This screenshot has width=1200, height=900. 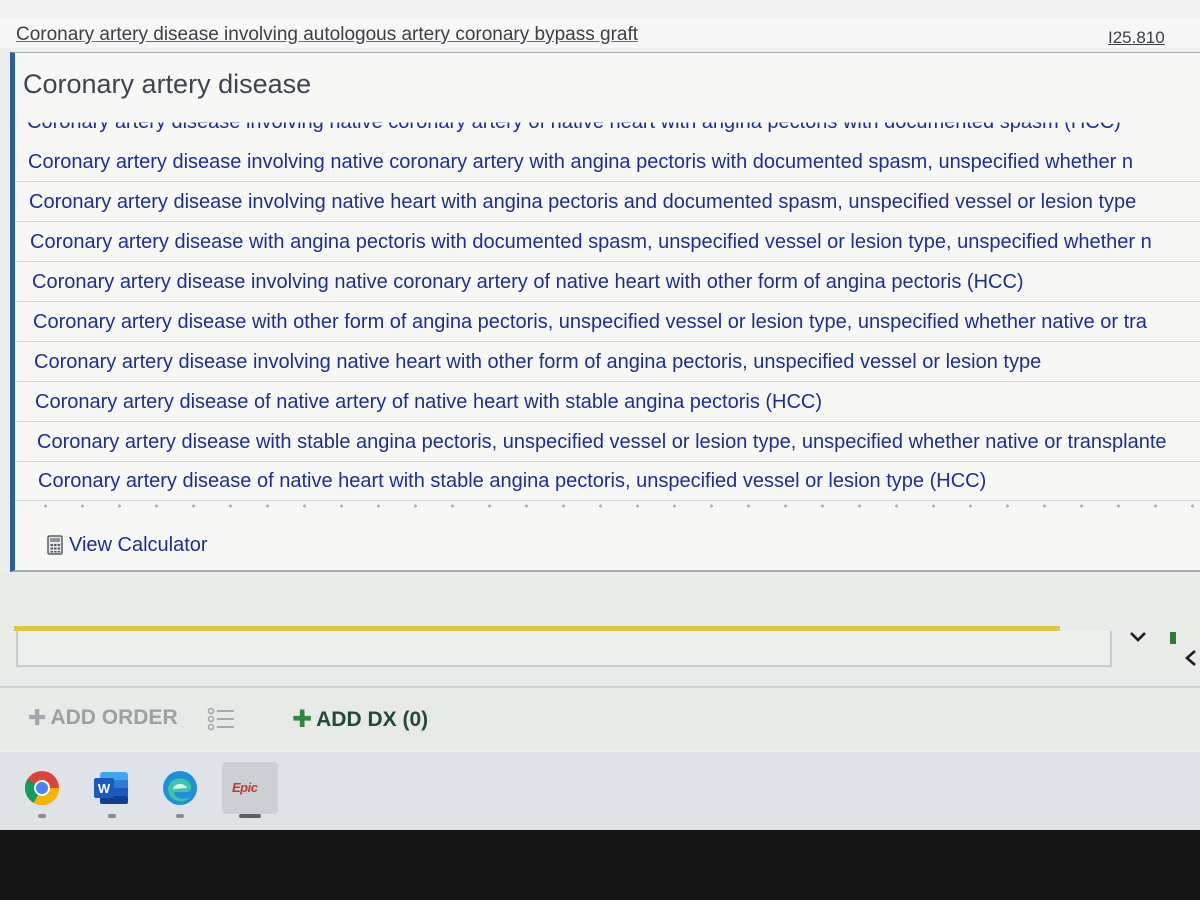 I want to click on calculator-icon, so click(x=55, y=545).